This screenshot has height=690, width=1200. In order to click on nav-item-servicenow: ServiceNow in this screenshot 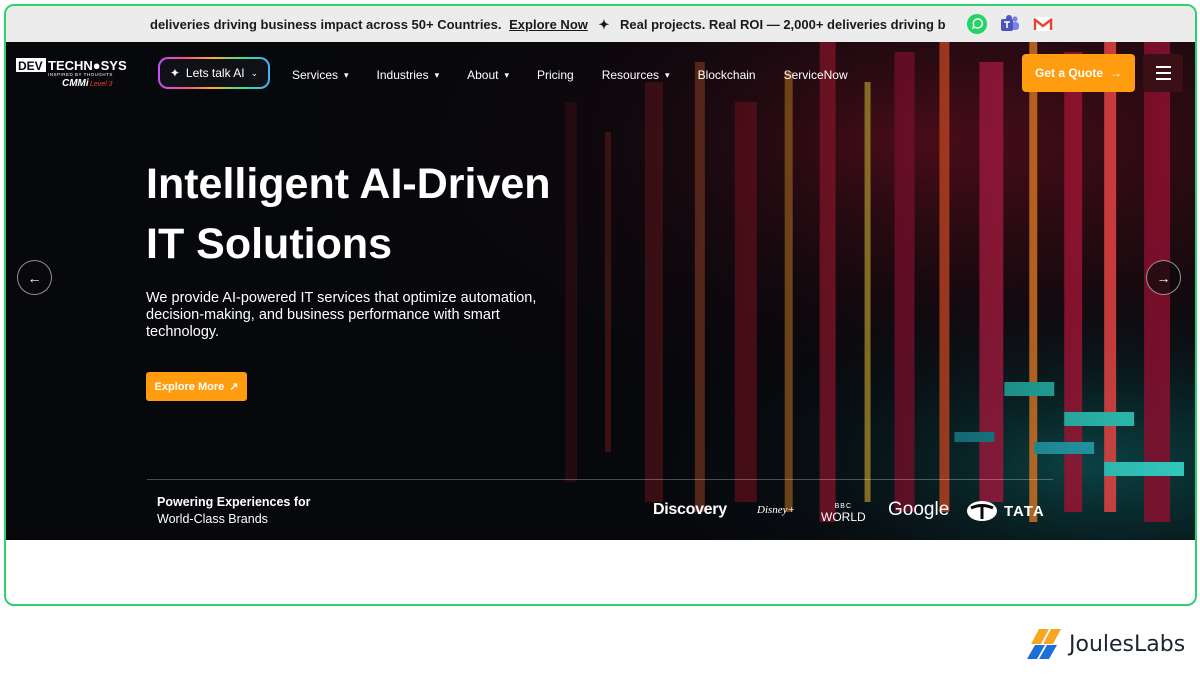, I will do `click(816, 75)`.